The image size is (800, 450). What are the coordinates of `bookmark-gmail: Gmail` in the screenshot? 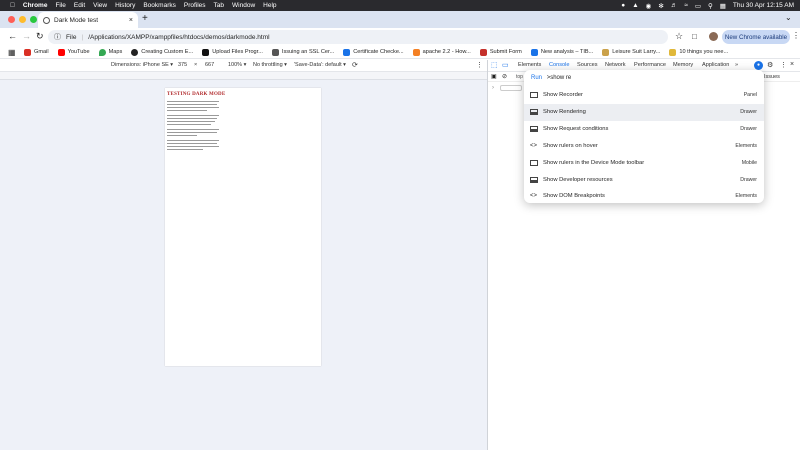 It's located at (36, 52).